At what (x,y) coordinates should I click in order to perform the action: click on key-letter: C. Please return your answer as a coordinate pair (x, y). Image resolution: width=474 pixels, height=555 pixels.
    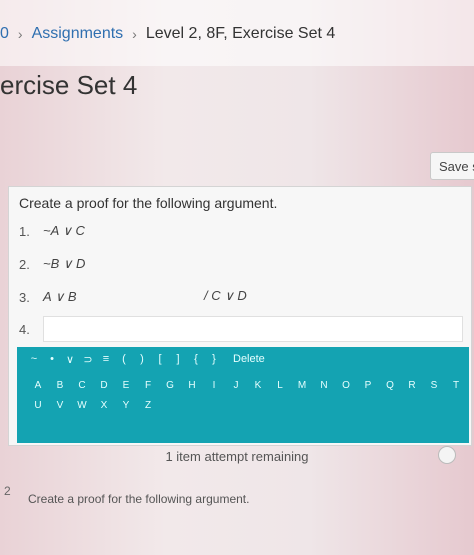
    Looking at the image, I should click on (82, 385).